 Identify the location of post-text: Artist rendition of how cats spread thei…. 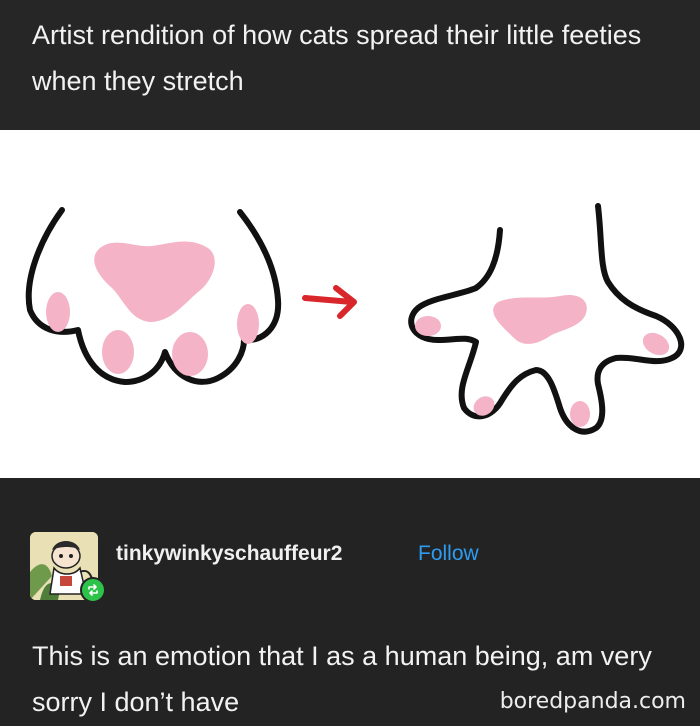
(337, 58).